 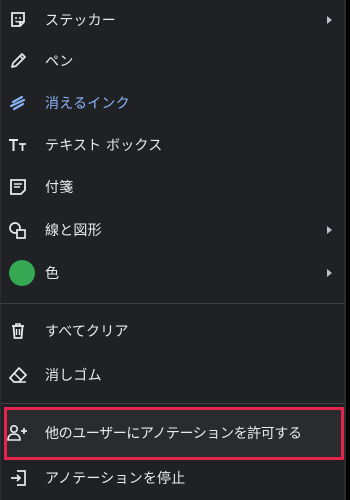 I want to click on menu-item-label: アノテーションを停止, so click(x=115, y=479).